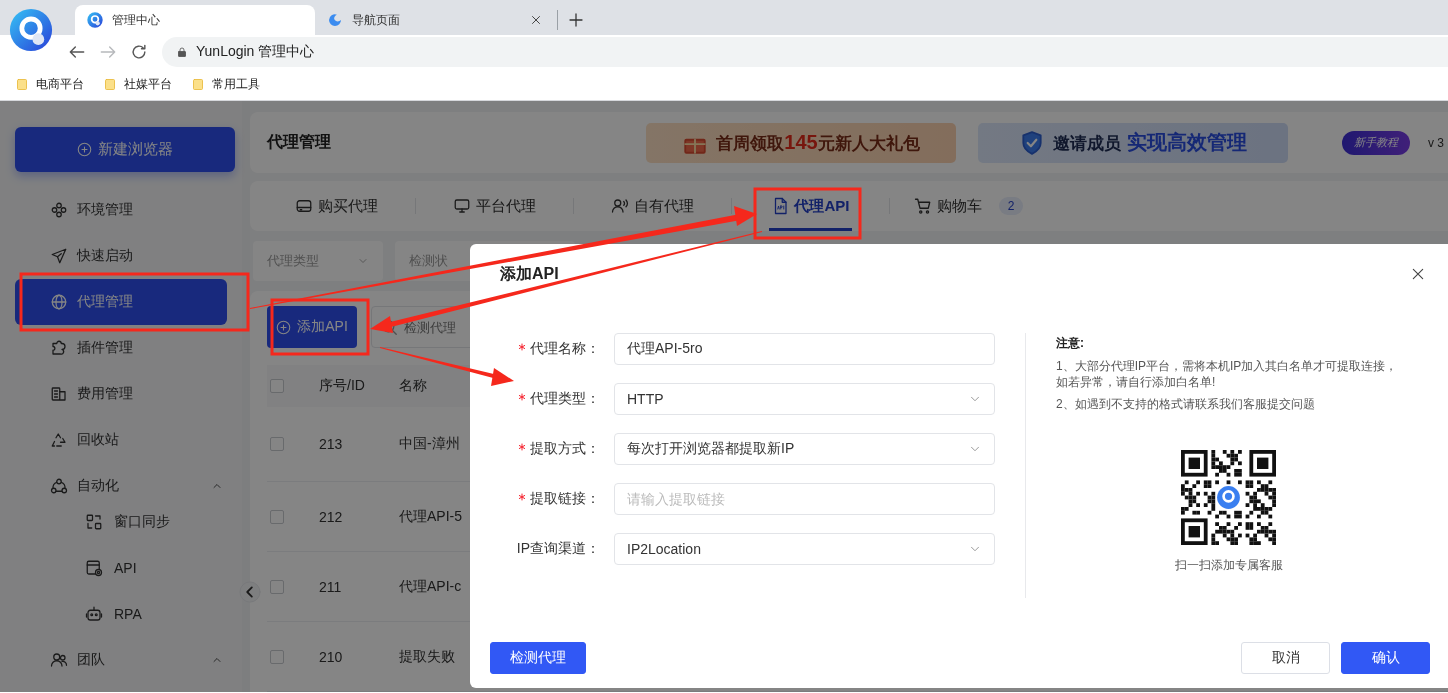 Image resolution: width=1448 pixels, height=693 pixels. I want to click on notice-text: 1、大部分代理IP平台，需将本机IP加入其白名单才可提取连接，如若异常，请自行添加白名单!, so click(1227, 374).